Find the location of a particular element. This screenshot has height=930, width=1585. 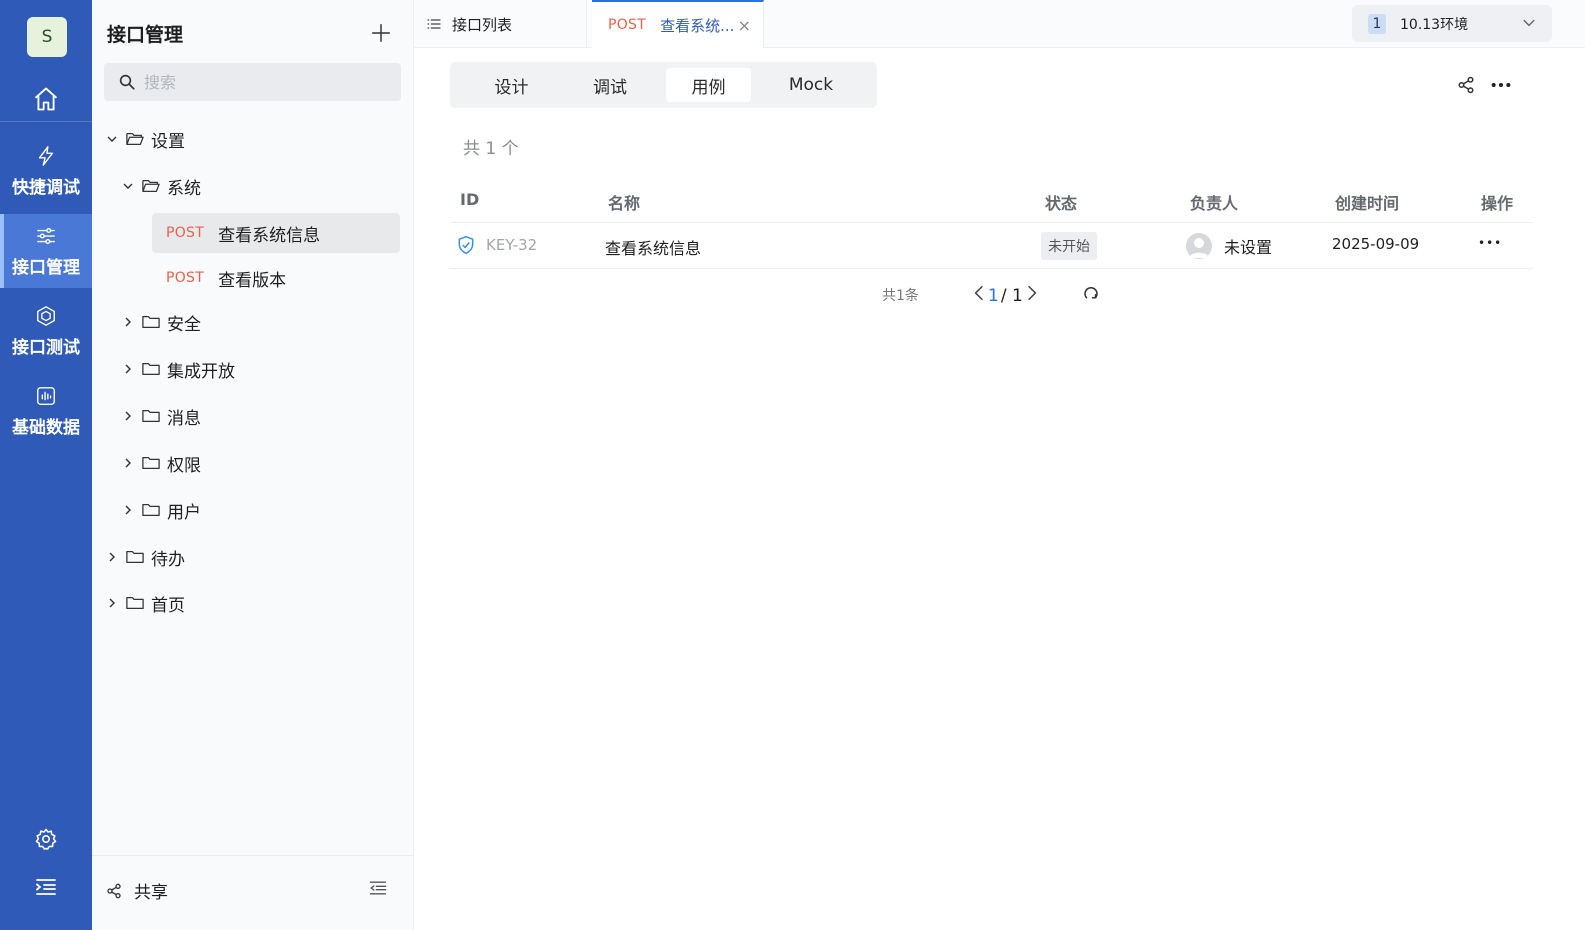

chevron-left-icon is located at coordinates (979, 295).